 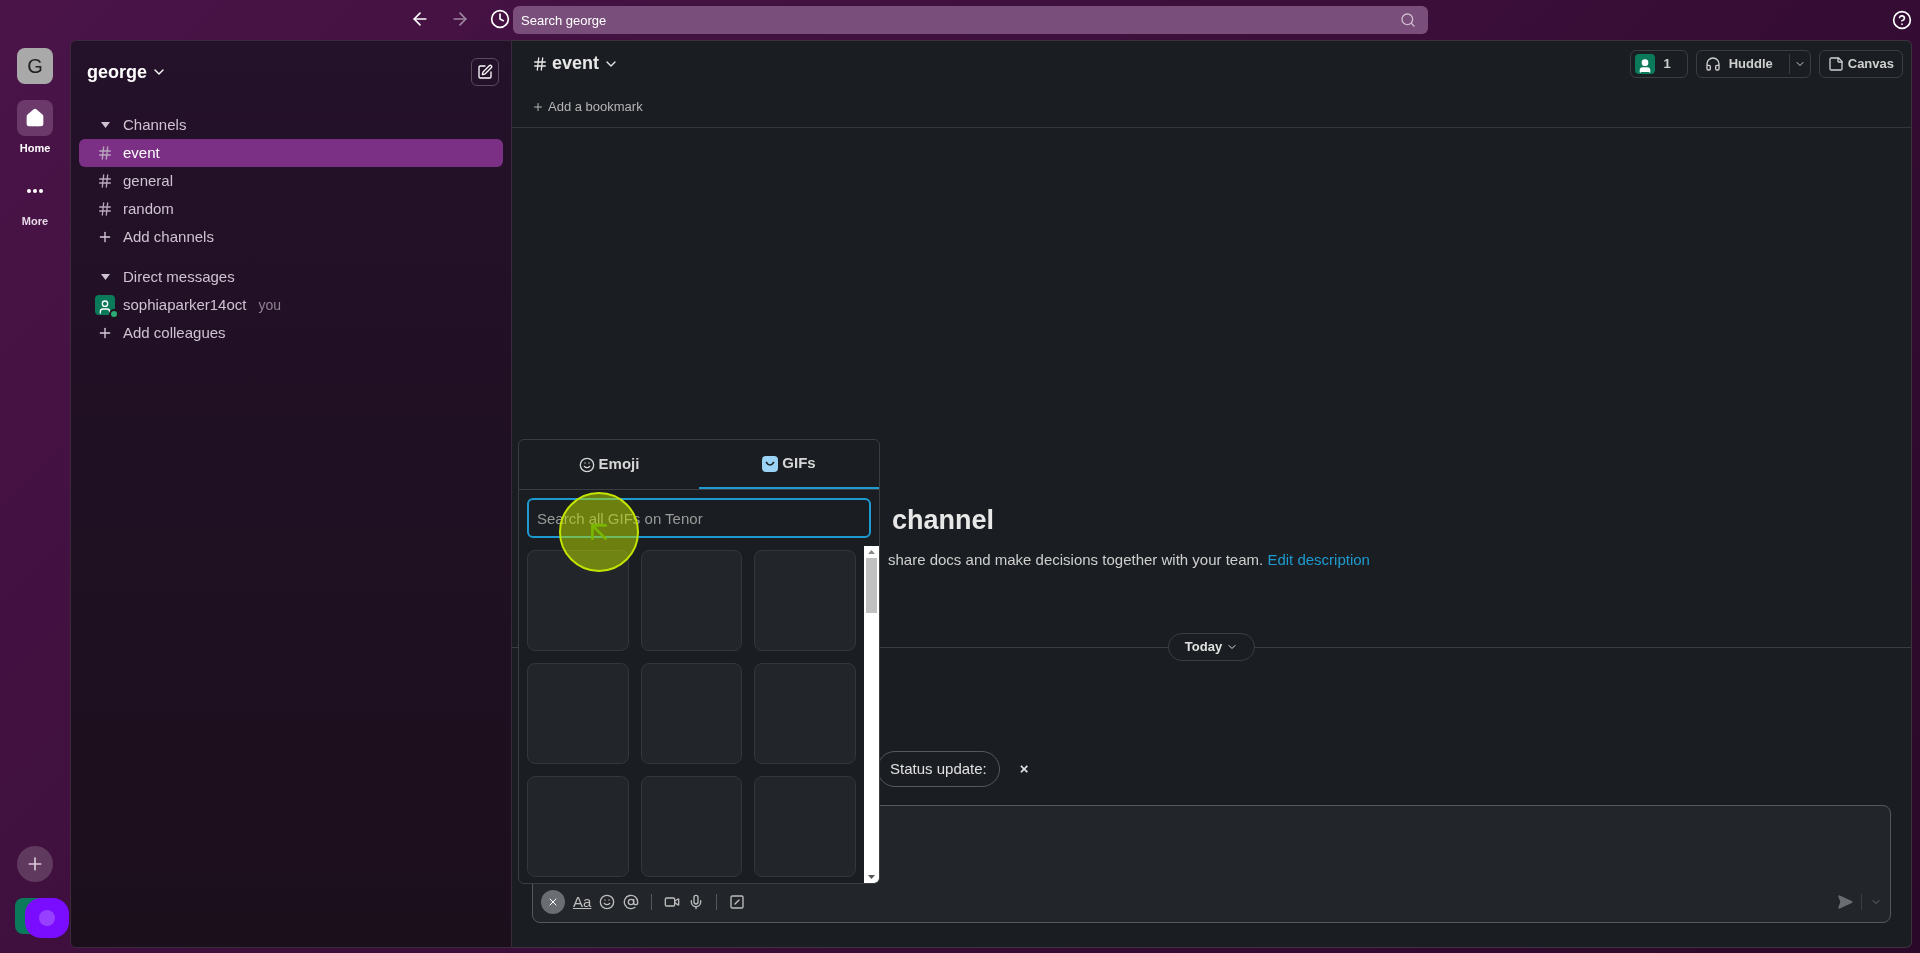 What do you see at coordinates (269, 305) in the screenshot?
I see `you-label: you` at bounding box center [269, 305].